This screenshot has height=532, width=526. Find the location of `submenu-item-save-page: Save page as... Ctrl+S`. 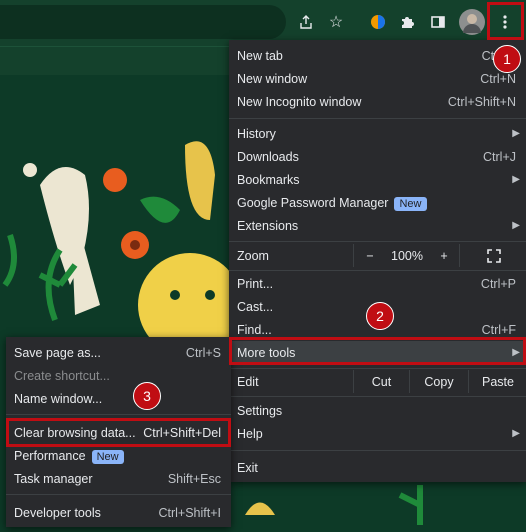

submenu-item-save-page: Save page as... Ctrl+S is located at coordinates (118, 352).